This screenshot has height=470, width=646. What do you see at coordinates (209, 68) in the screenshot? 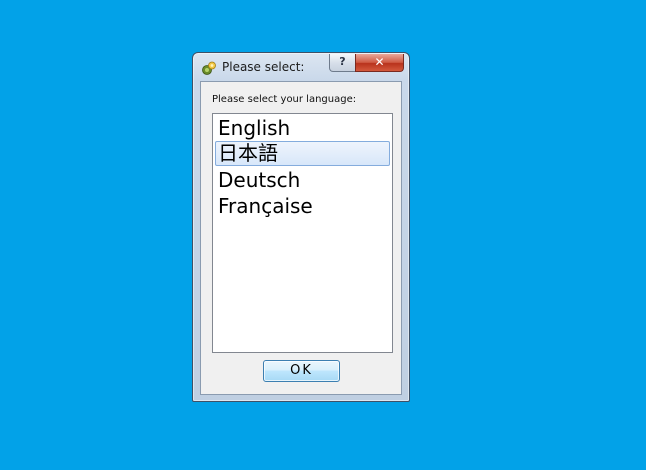
I see `app-icon` at bounding box center [209, 68].